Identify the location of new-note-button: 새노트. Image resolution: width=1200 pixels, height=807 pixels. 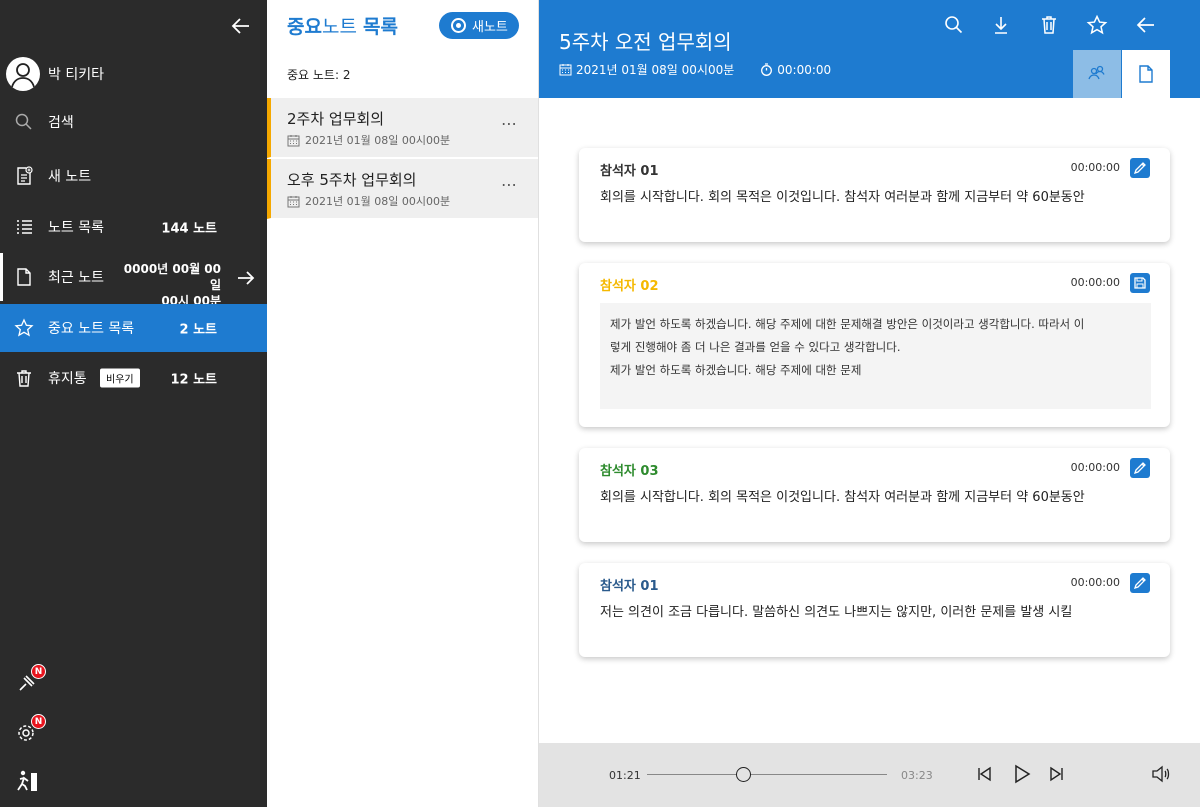
(479, 25).